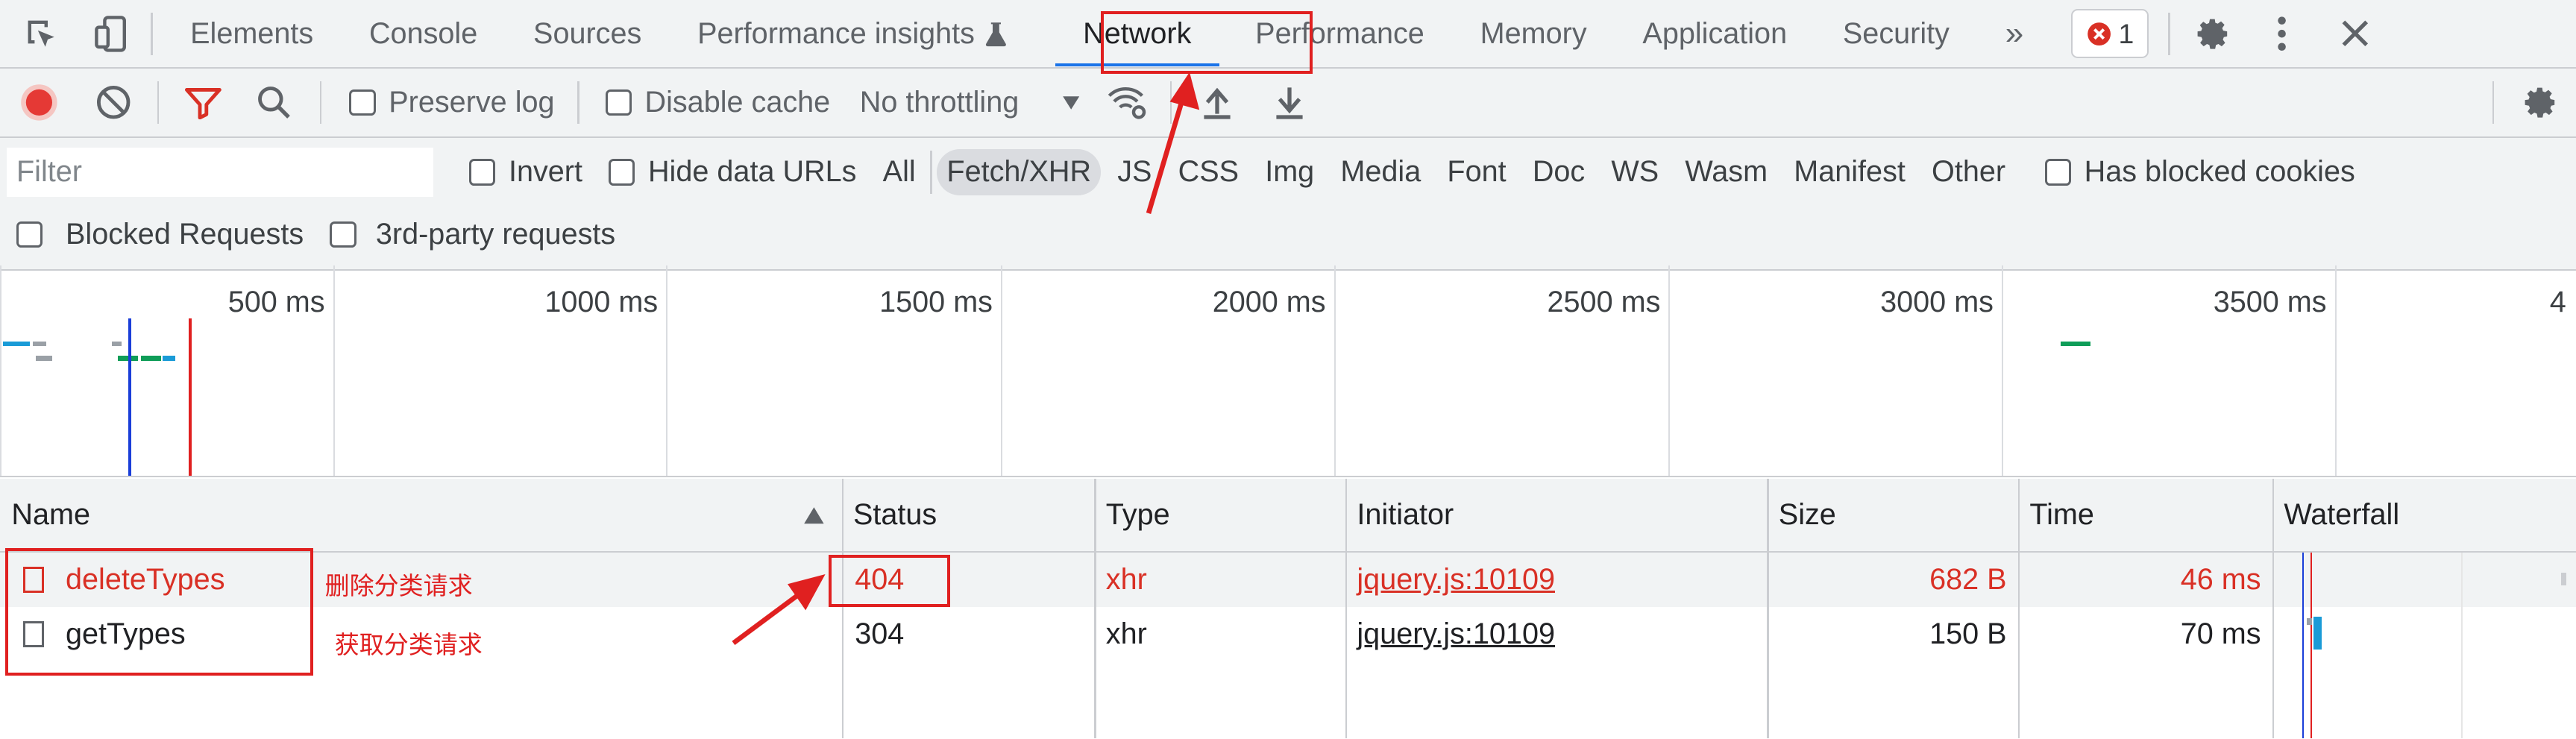 Image resolution: width=2576 pixels, height=739 pixels. Describe the element at coordinates (1167, 152) in the screenshot. I see `arrow-to-network-tab` at that location.